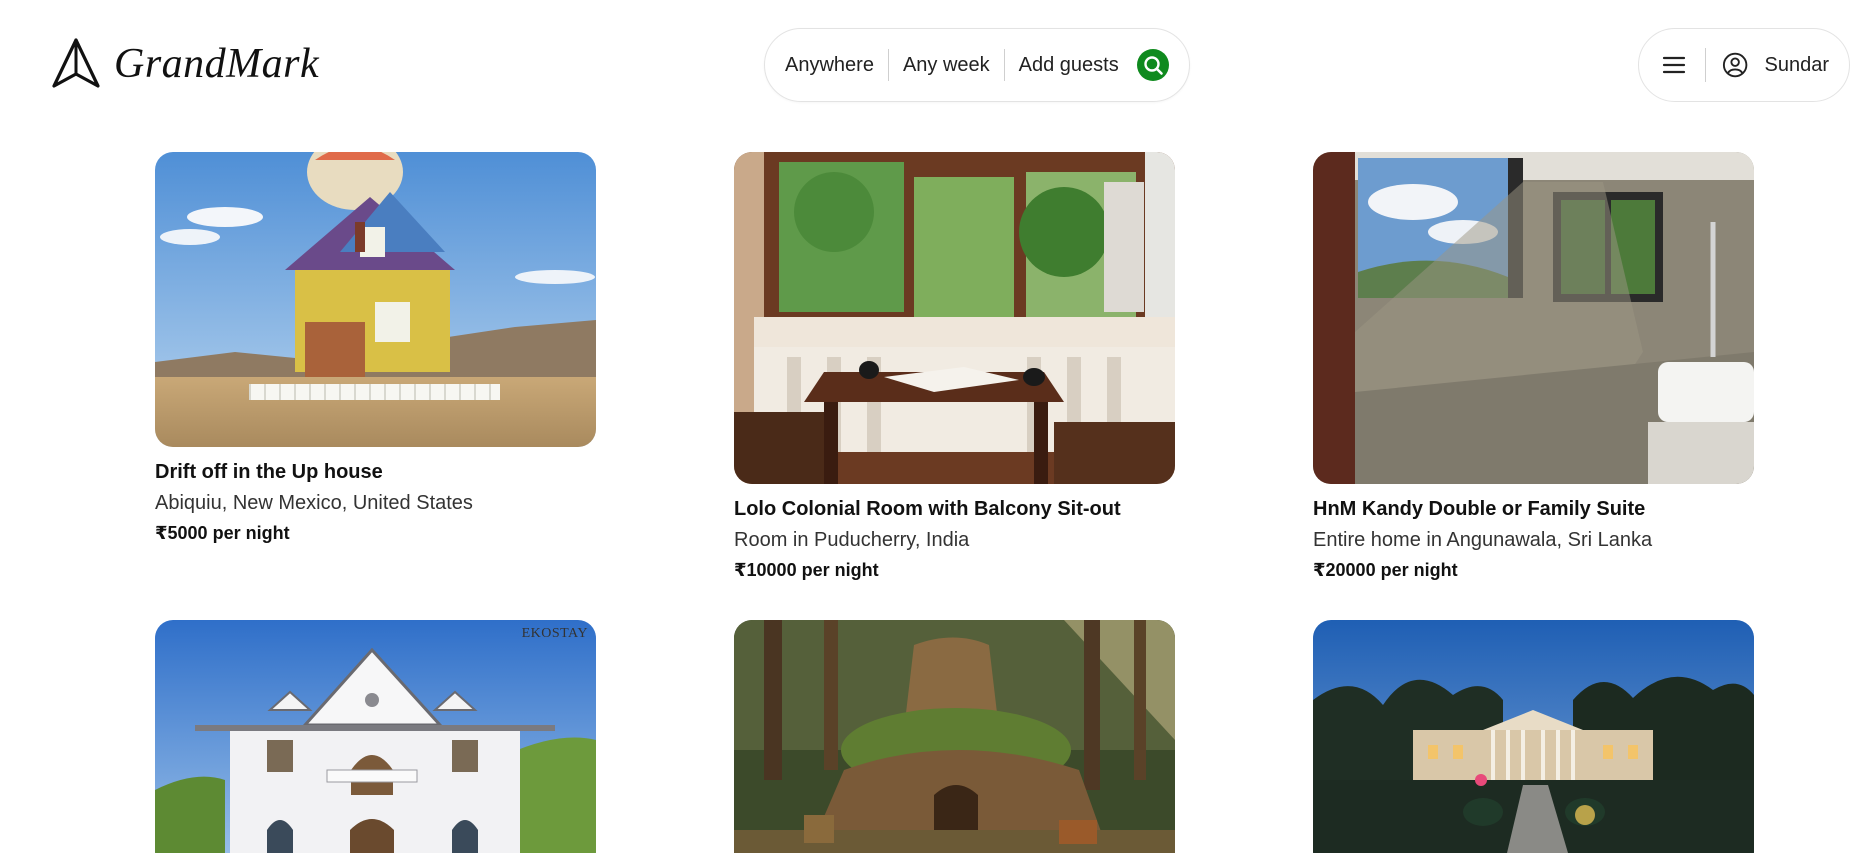 This screenshot has width=1874, height=853. I want to click on hamburger-icon, so click(1674, 65).